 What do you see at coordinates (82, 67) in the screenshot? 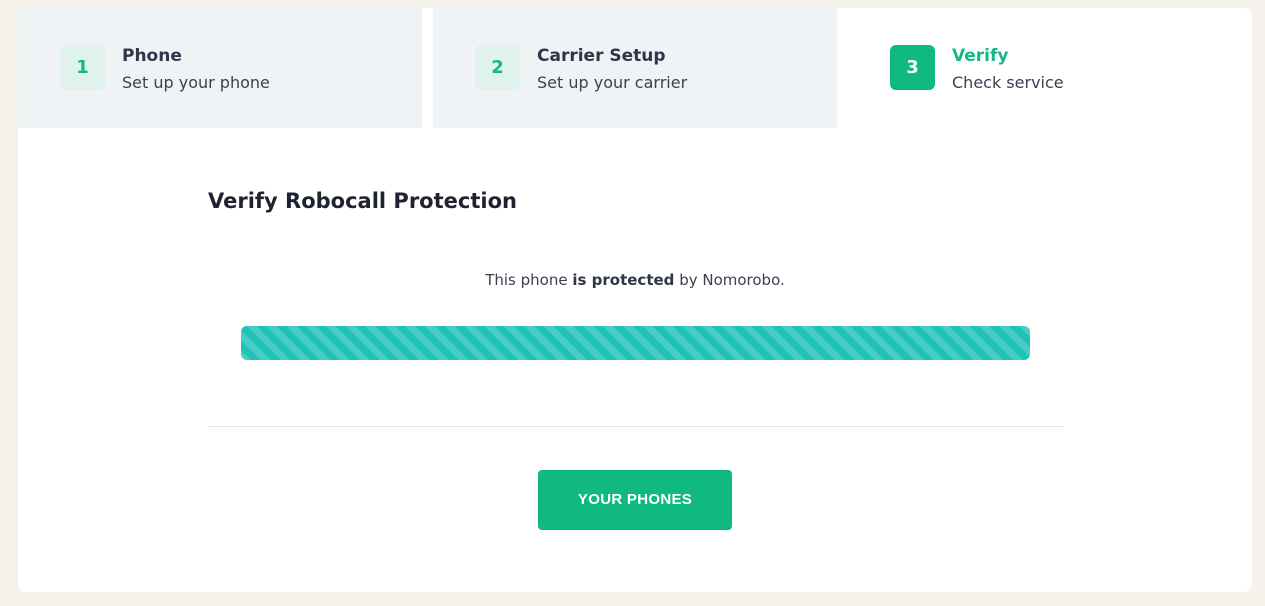
I see `step-number-badge: 1` at bounding box center [82, 67].